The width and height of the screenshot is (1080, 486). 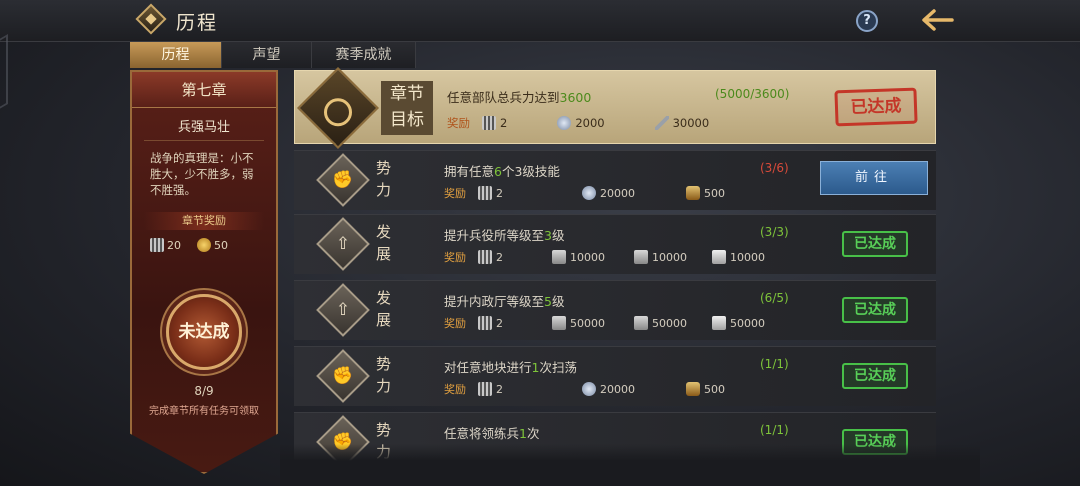 I want to click on gold-coin-icon, so click(x=204, y=245).